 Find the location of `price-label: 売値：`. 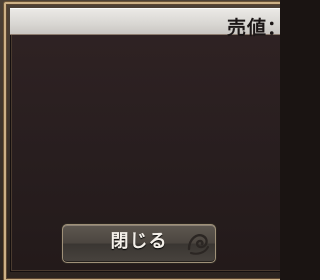

price-label: 売値： is located at coordinates (253, 28).